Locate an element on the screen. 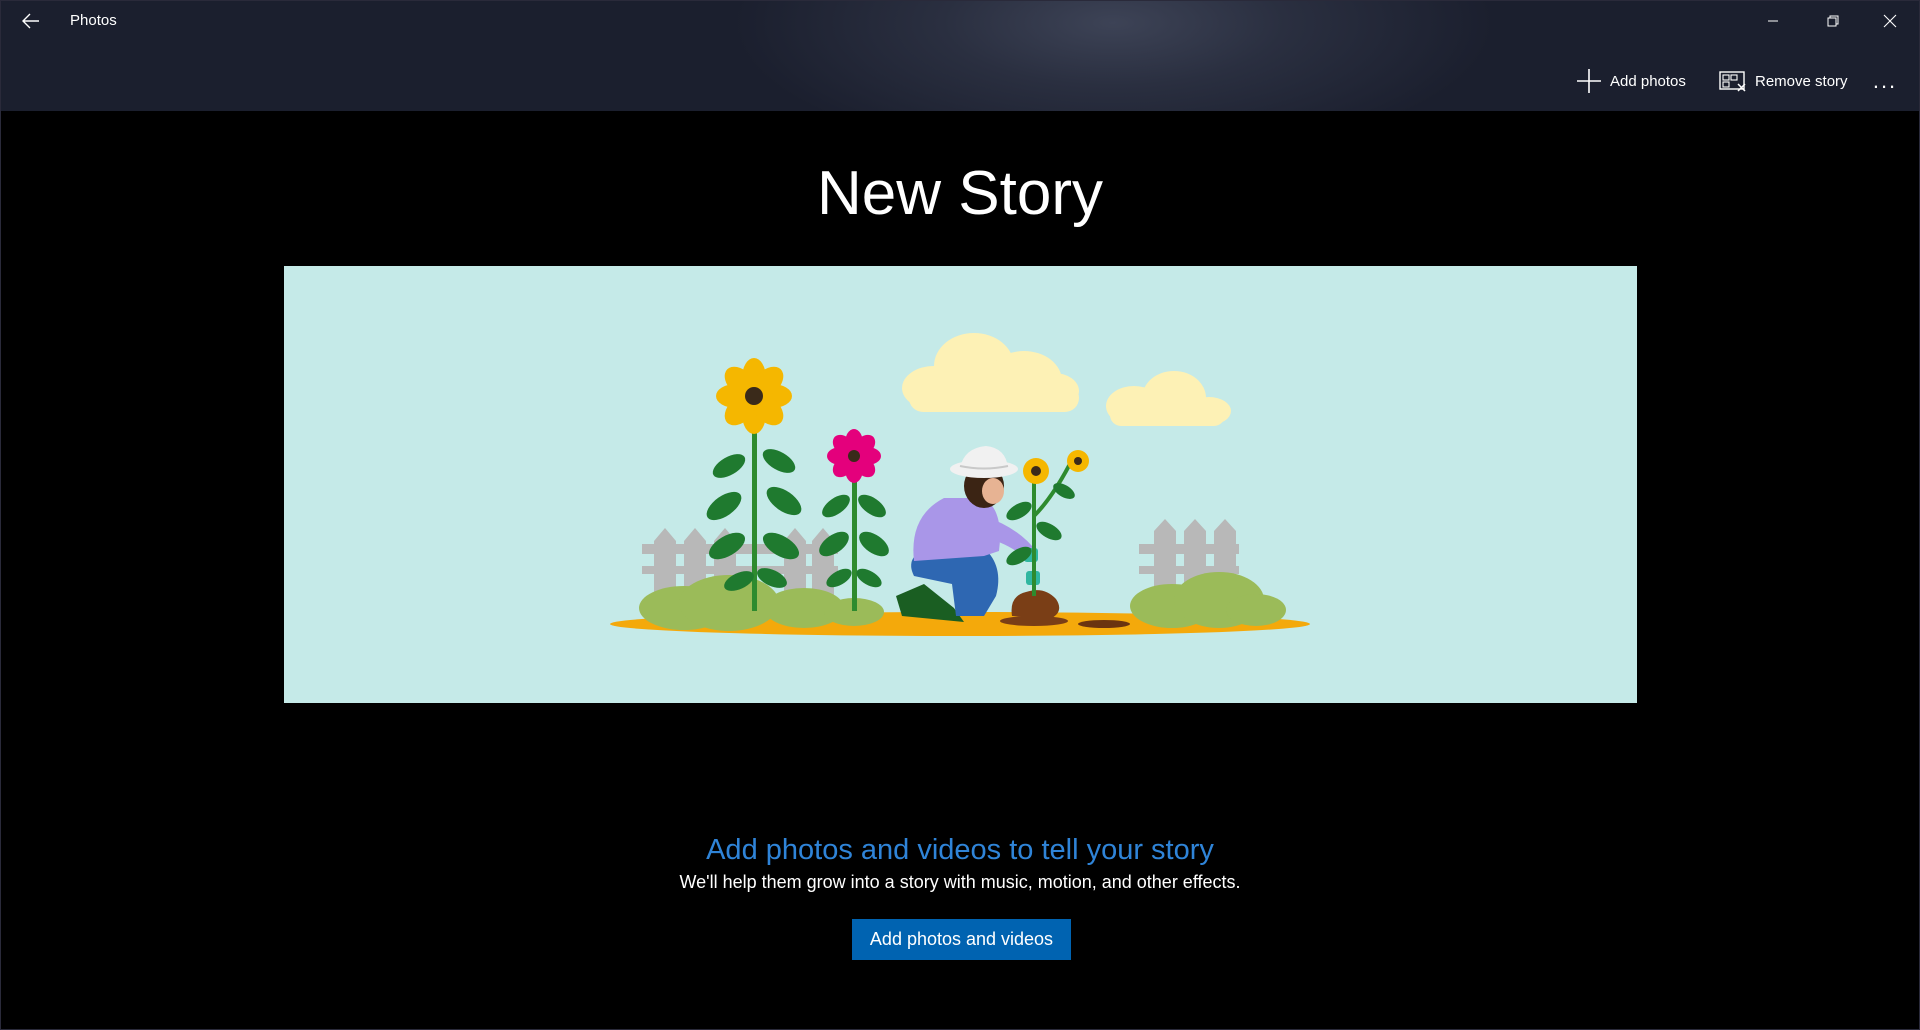 Image resolution: width=1920 pixels, height=1030 pixels. app-title: Photos is located at coordinates (93, 20).